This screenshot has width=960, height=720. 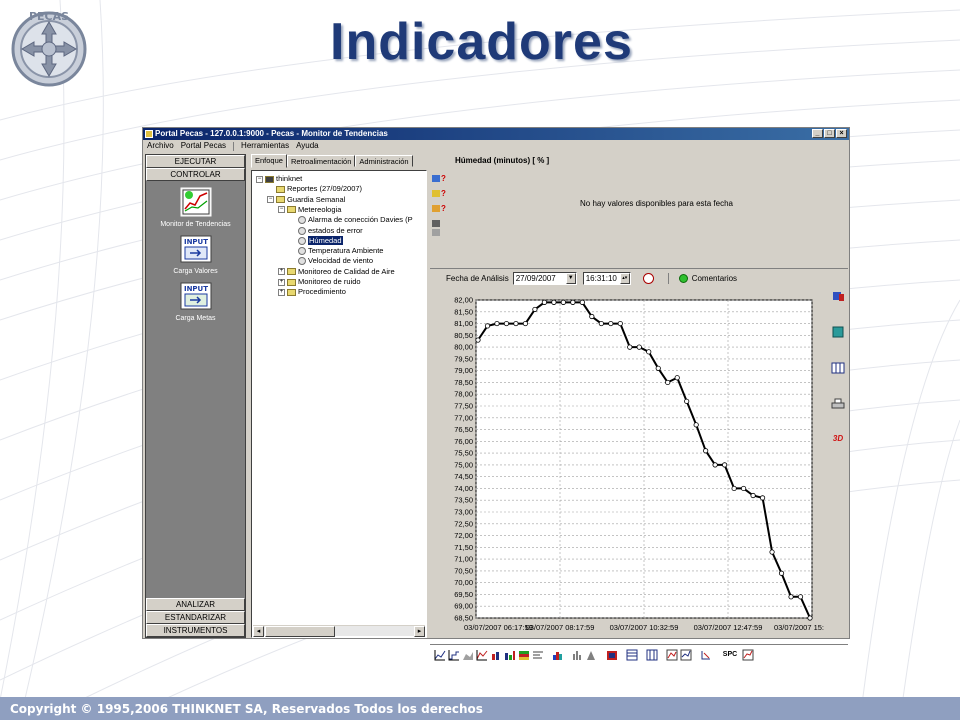 What do you see at coordinates (440, 228) in the screenshot?
I see `export-data-icon` at bounding box center [440, 228].